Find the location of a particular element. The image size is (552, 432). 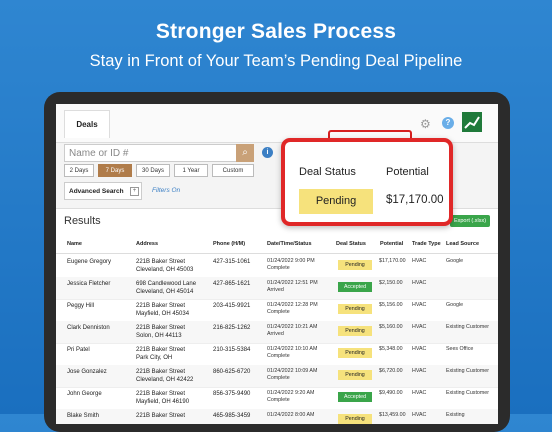

cell-address: 221B Baker Street Mayfield, OH 45034 is located at coordinates (162, 310).